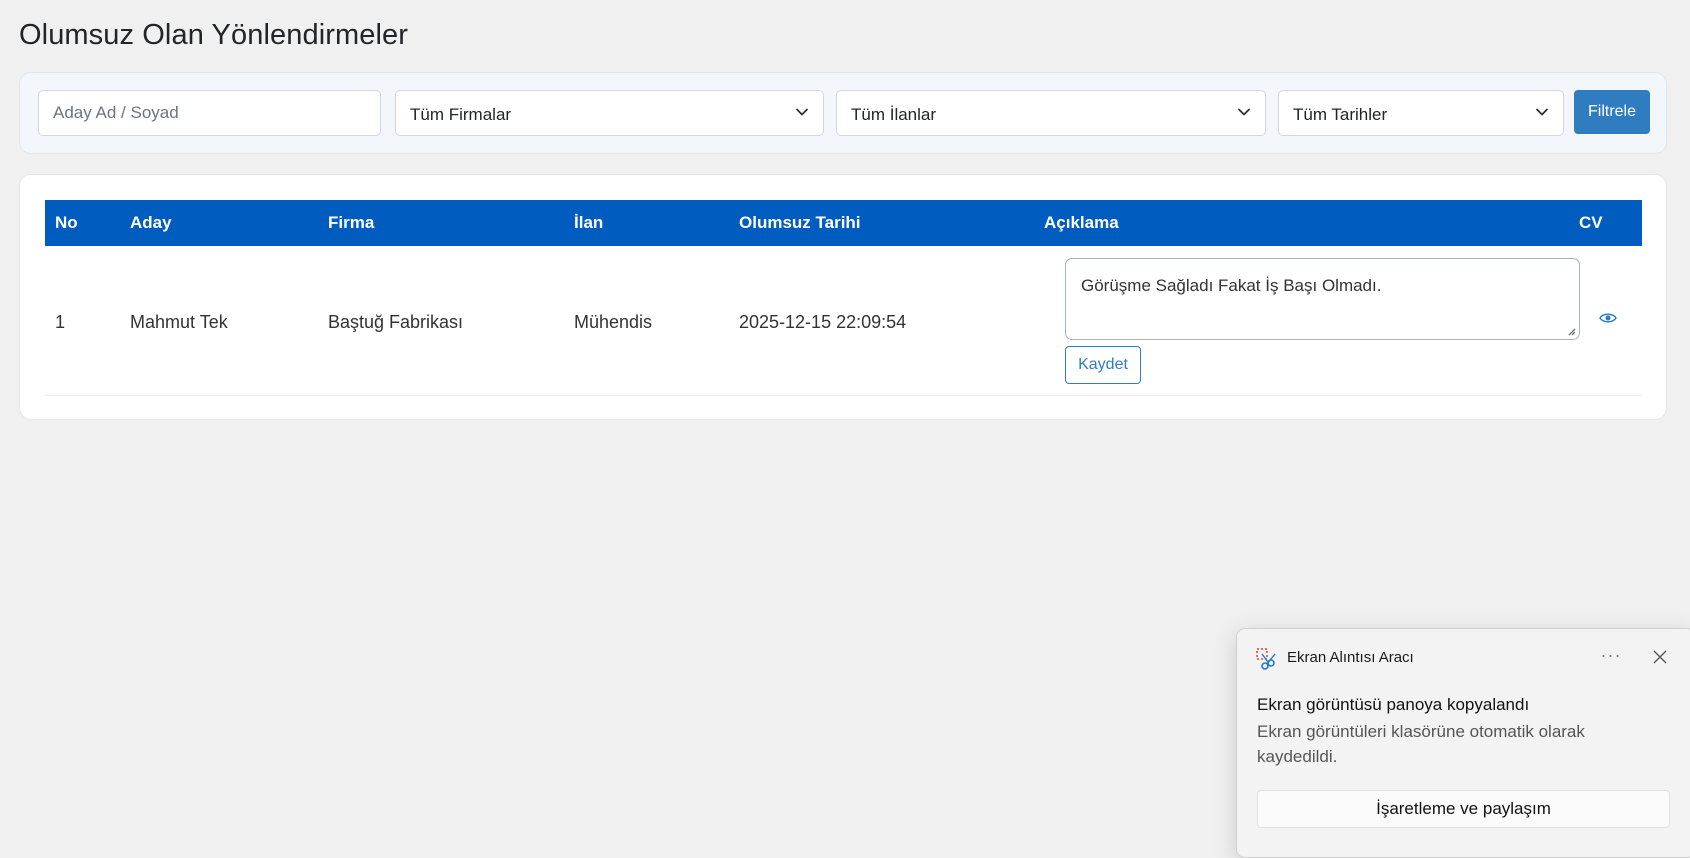 The image size is (1690, 858). I want to click on filter-button: Filtrele, so click(1612, 112).